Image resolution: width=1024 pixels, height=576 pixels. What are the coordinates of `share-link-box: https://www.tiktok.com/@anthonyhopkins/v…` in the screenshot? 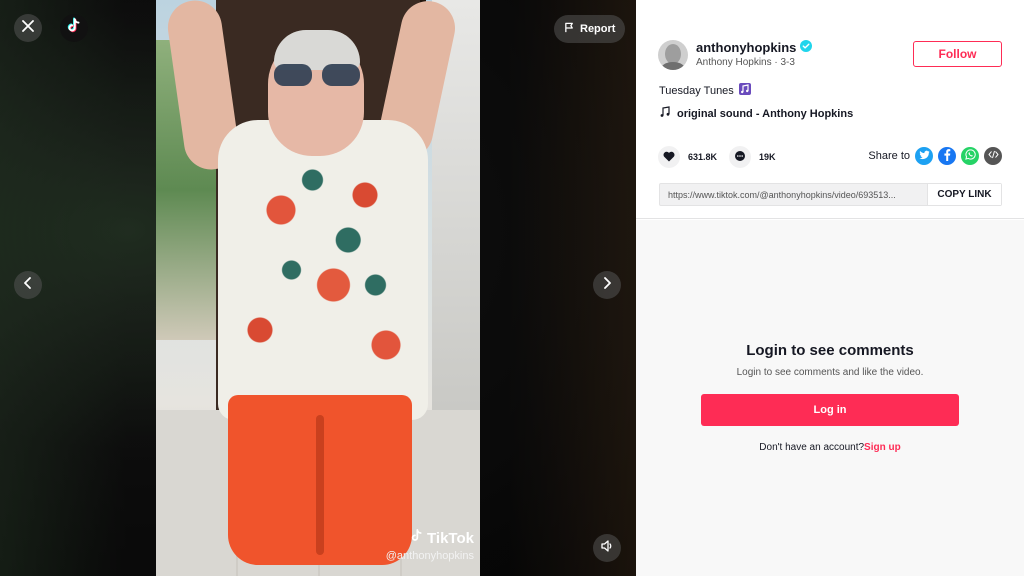 It's located at (830, 194).